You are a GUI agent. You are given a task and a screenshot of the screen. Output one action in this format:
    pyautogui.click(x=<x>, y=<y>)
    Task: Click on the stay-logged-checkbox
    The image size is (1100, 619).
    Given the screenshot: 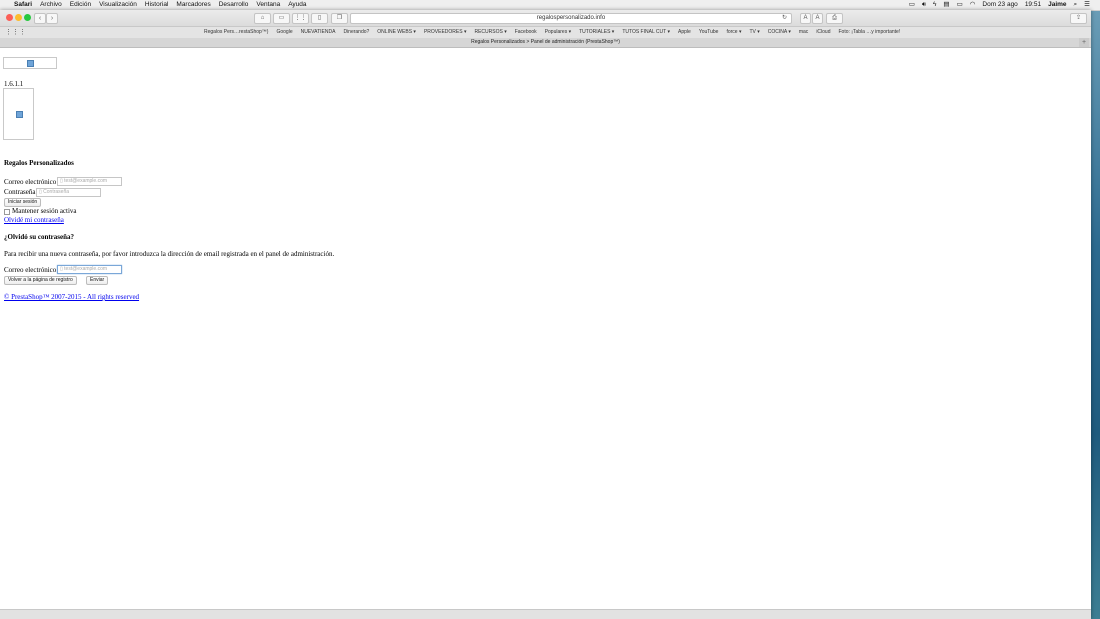 What is the action you would take?
    pyautogui.click(x=7, y=212)
    